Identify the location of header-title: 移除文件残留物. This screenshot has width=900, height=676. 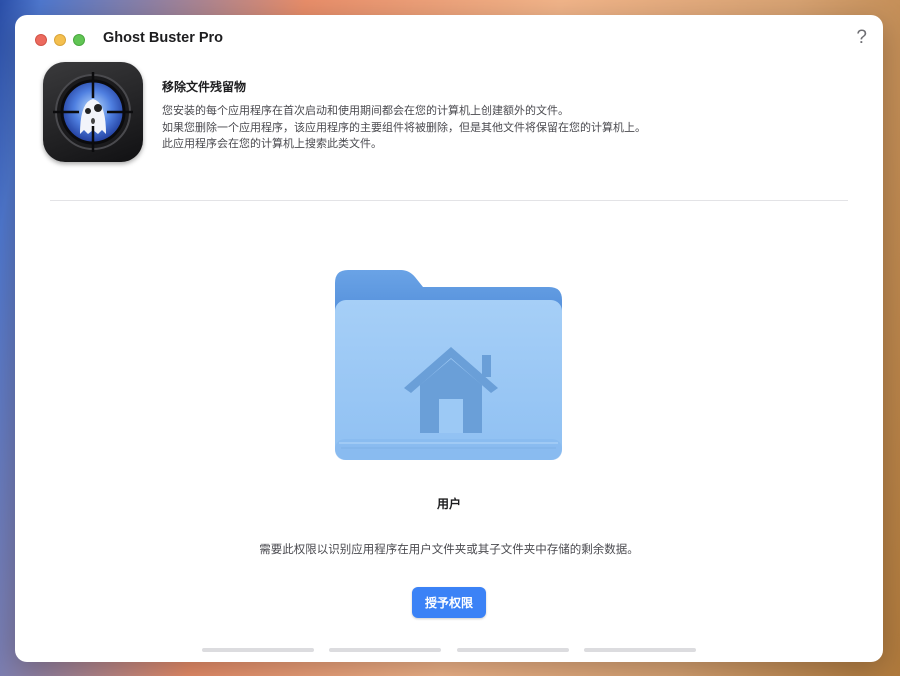
(204, 87).